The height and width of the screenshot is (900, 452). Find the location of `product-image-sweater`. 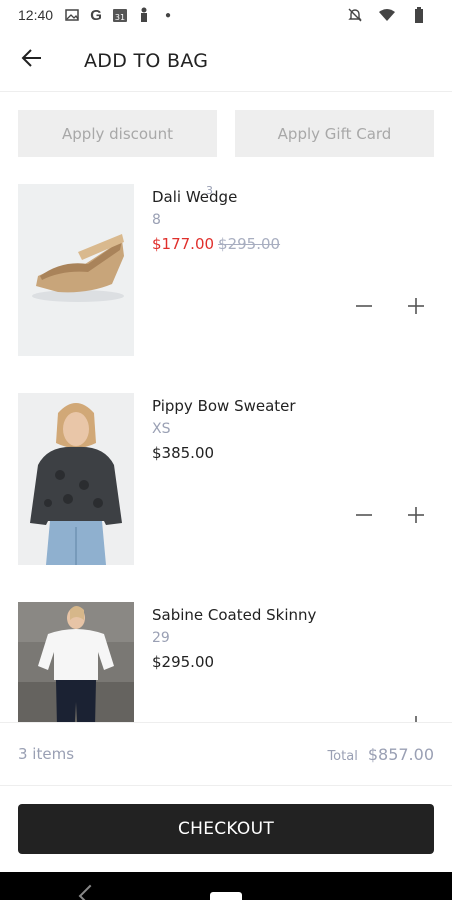

product-image-sweater is located at coordinates (76, 479).